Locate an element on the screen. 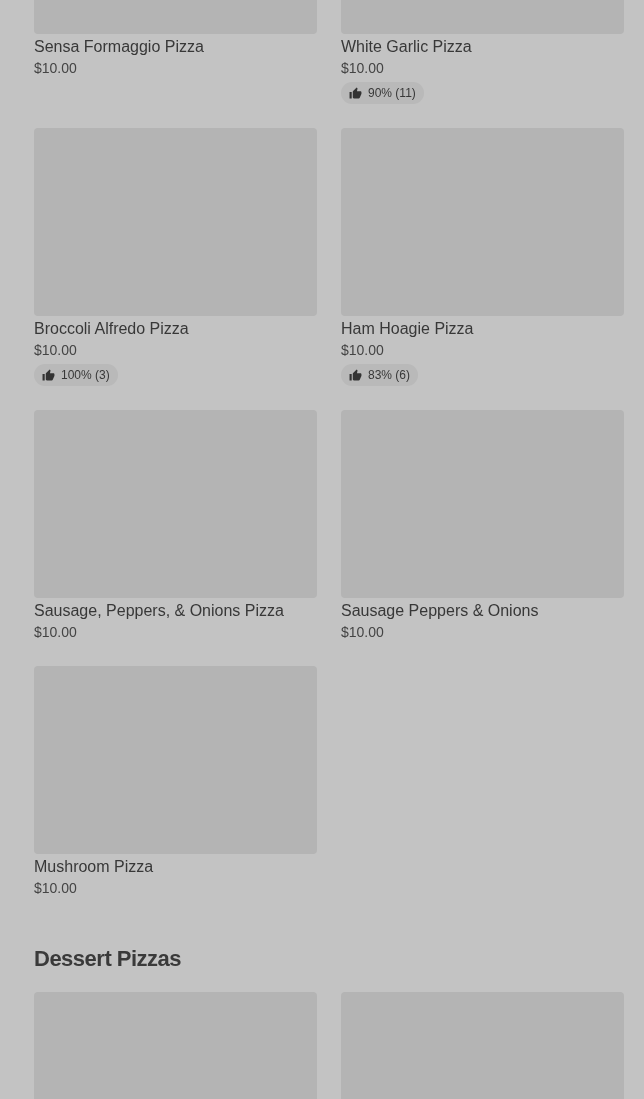 This screenshot has width=644, height=1099. item-name: Sausage, Peppers, & Onions Pizza is located at coordinates (159, 611).